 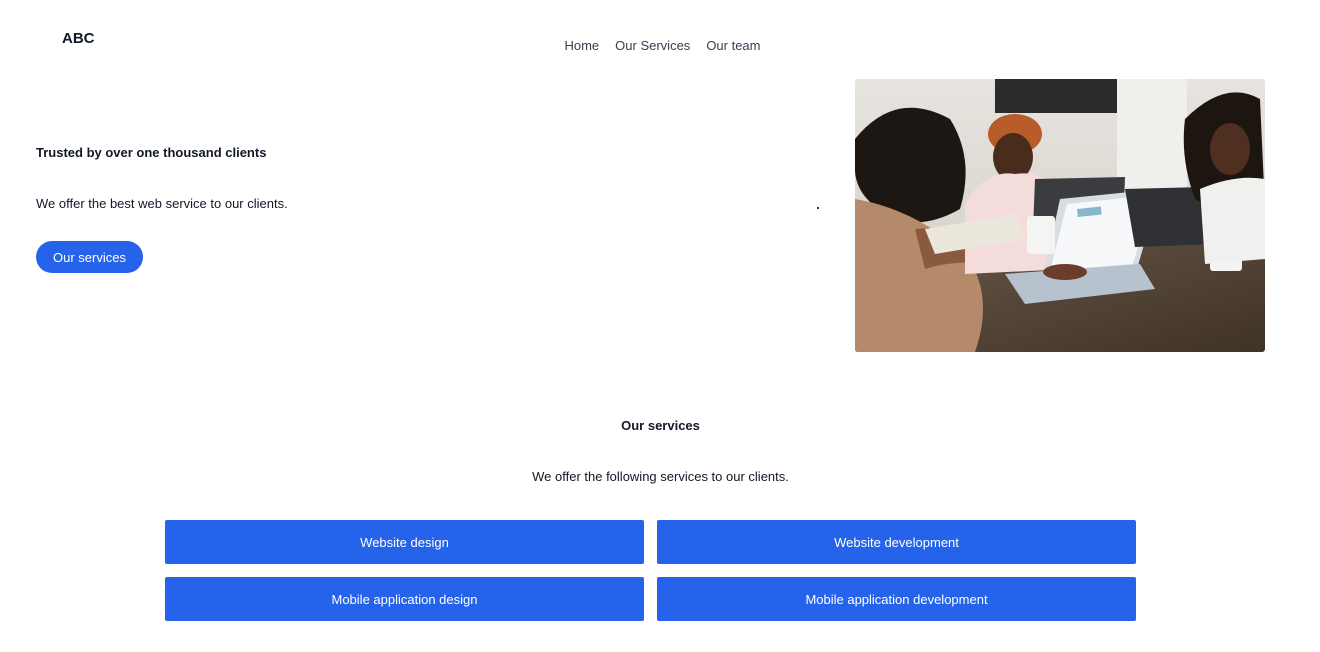 What do you see at coordinates (581, 45) in the screenshot?
I see `nav-item-home: Home` at bounding box center [581, 45].